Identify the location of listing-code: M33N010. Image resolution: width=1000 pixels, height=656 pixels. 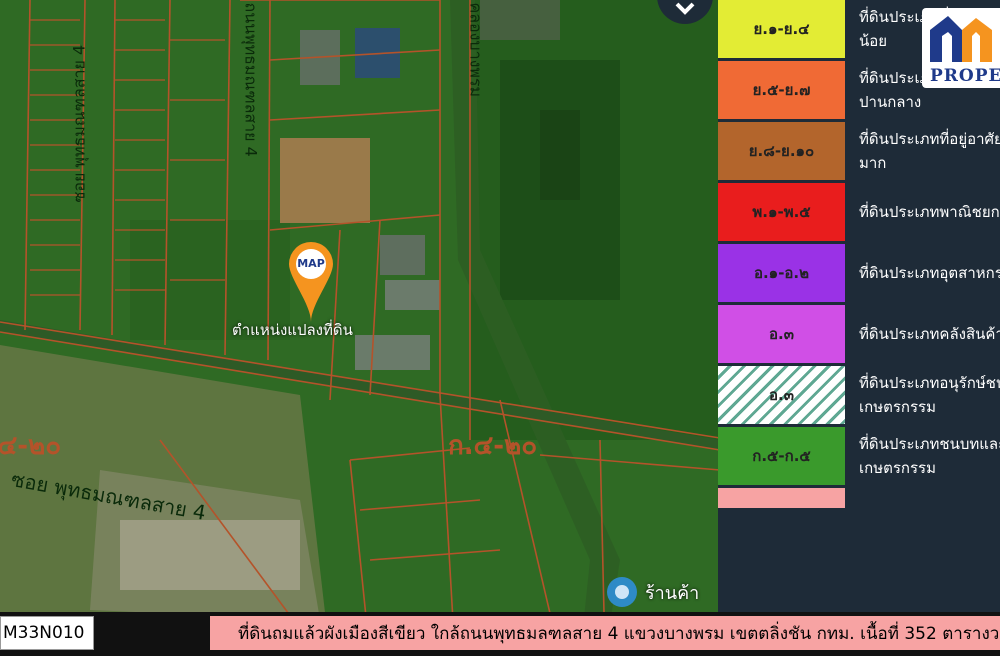
(47, 633).